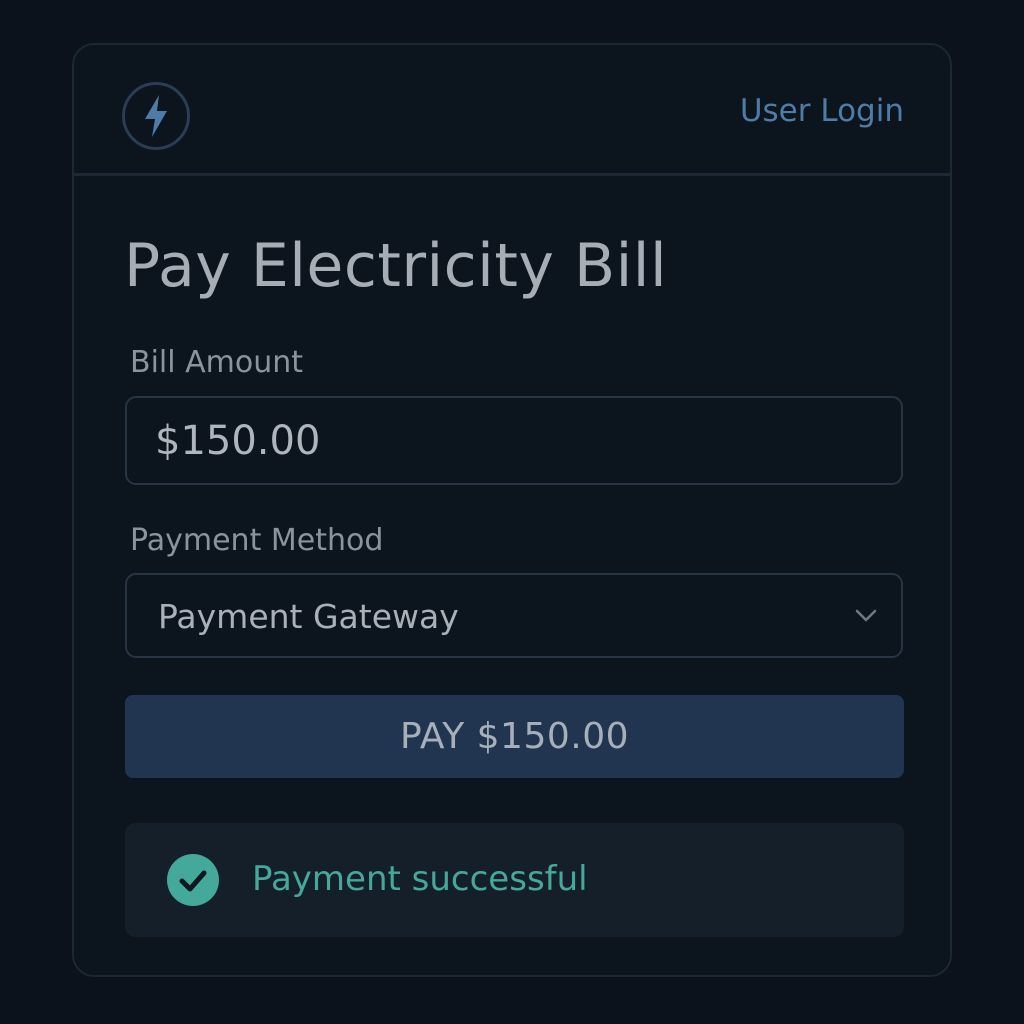 The width and height of the screenshot is (1024, 1024). I want to click on pay-button: PAY $150.00, so click(514, 736).